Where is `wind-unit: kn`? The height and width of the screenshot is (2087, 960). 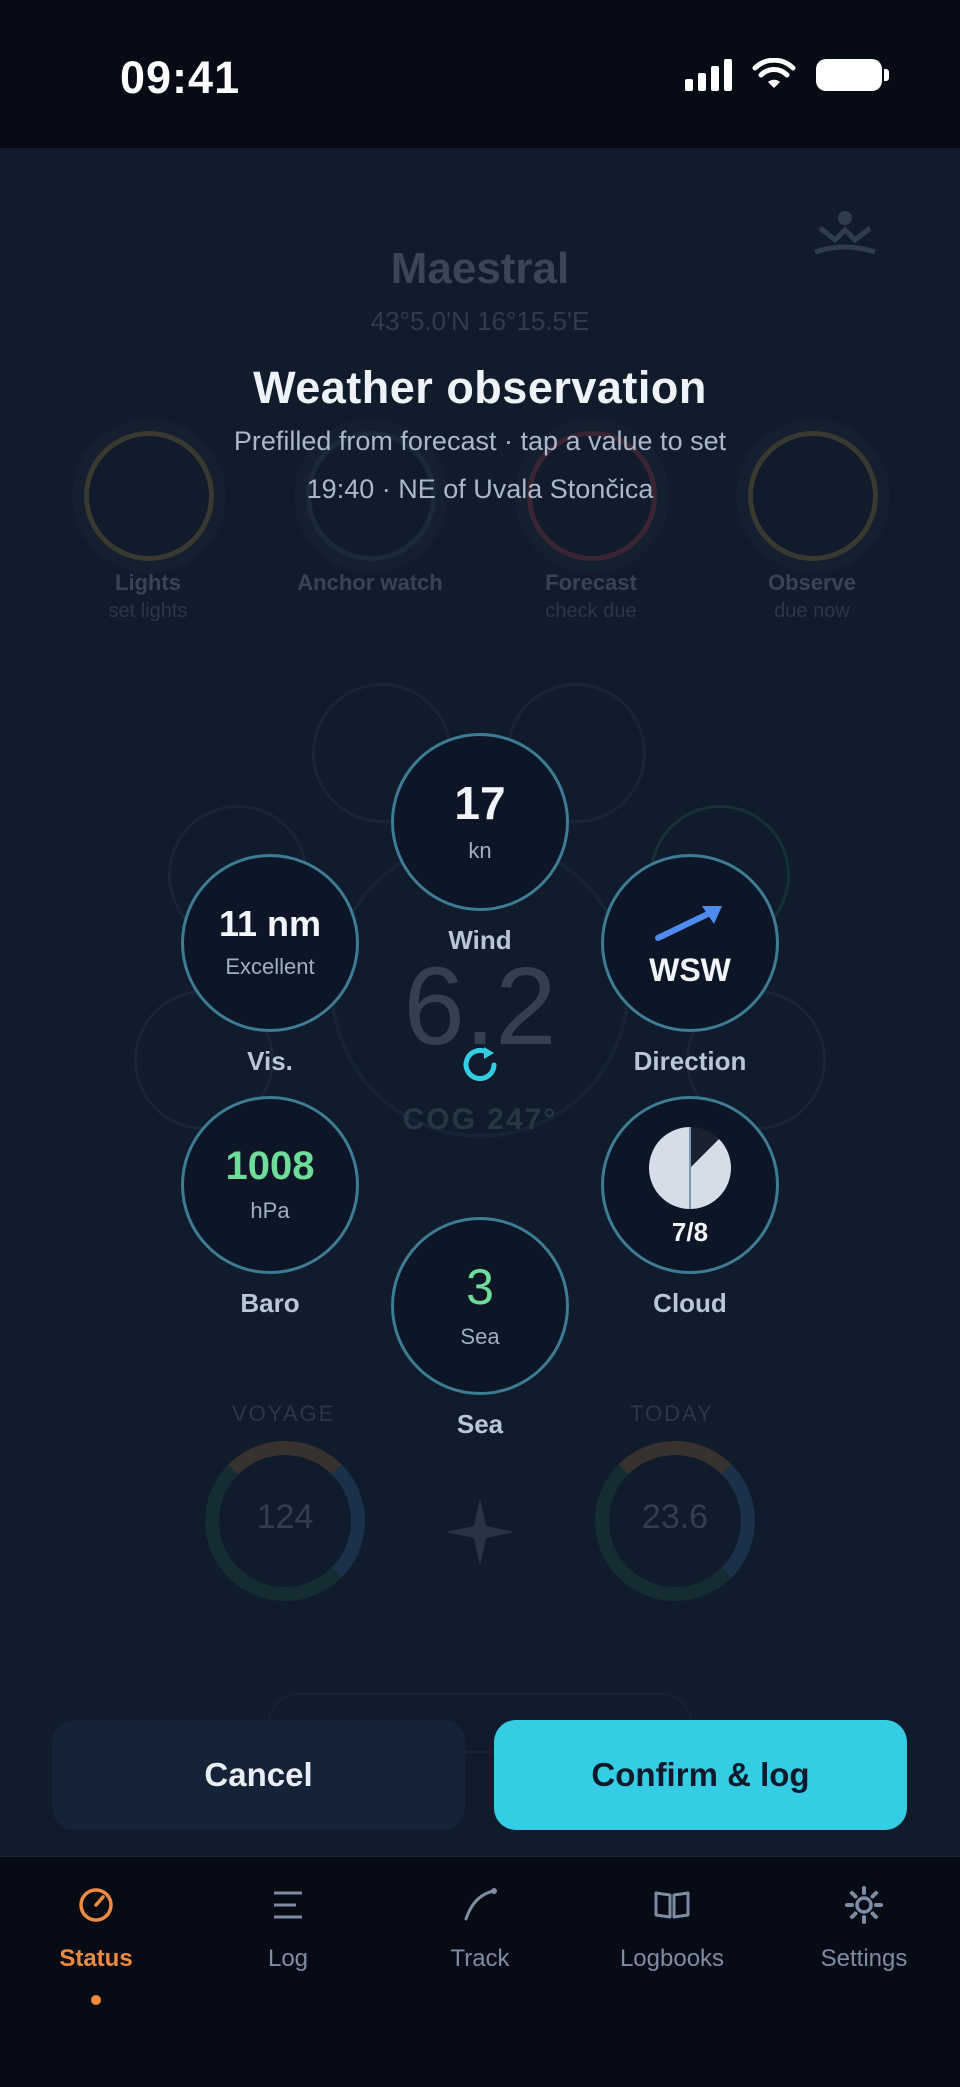
wind-unit: kn is located at coordinates (480, 850).